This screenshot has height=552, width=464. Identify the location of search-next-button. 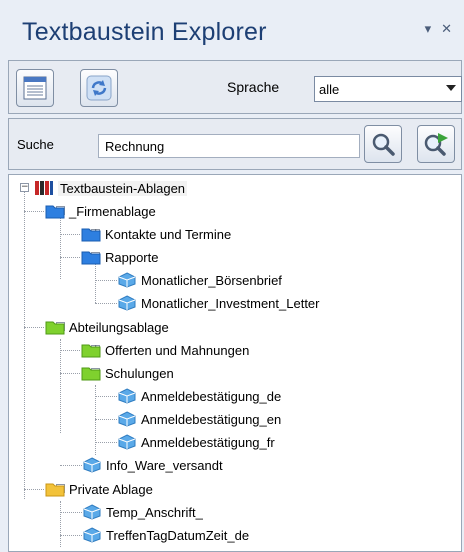
(436, 144).